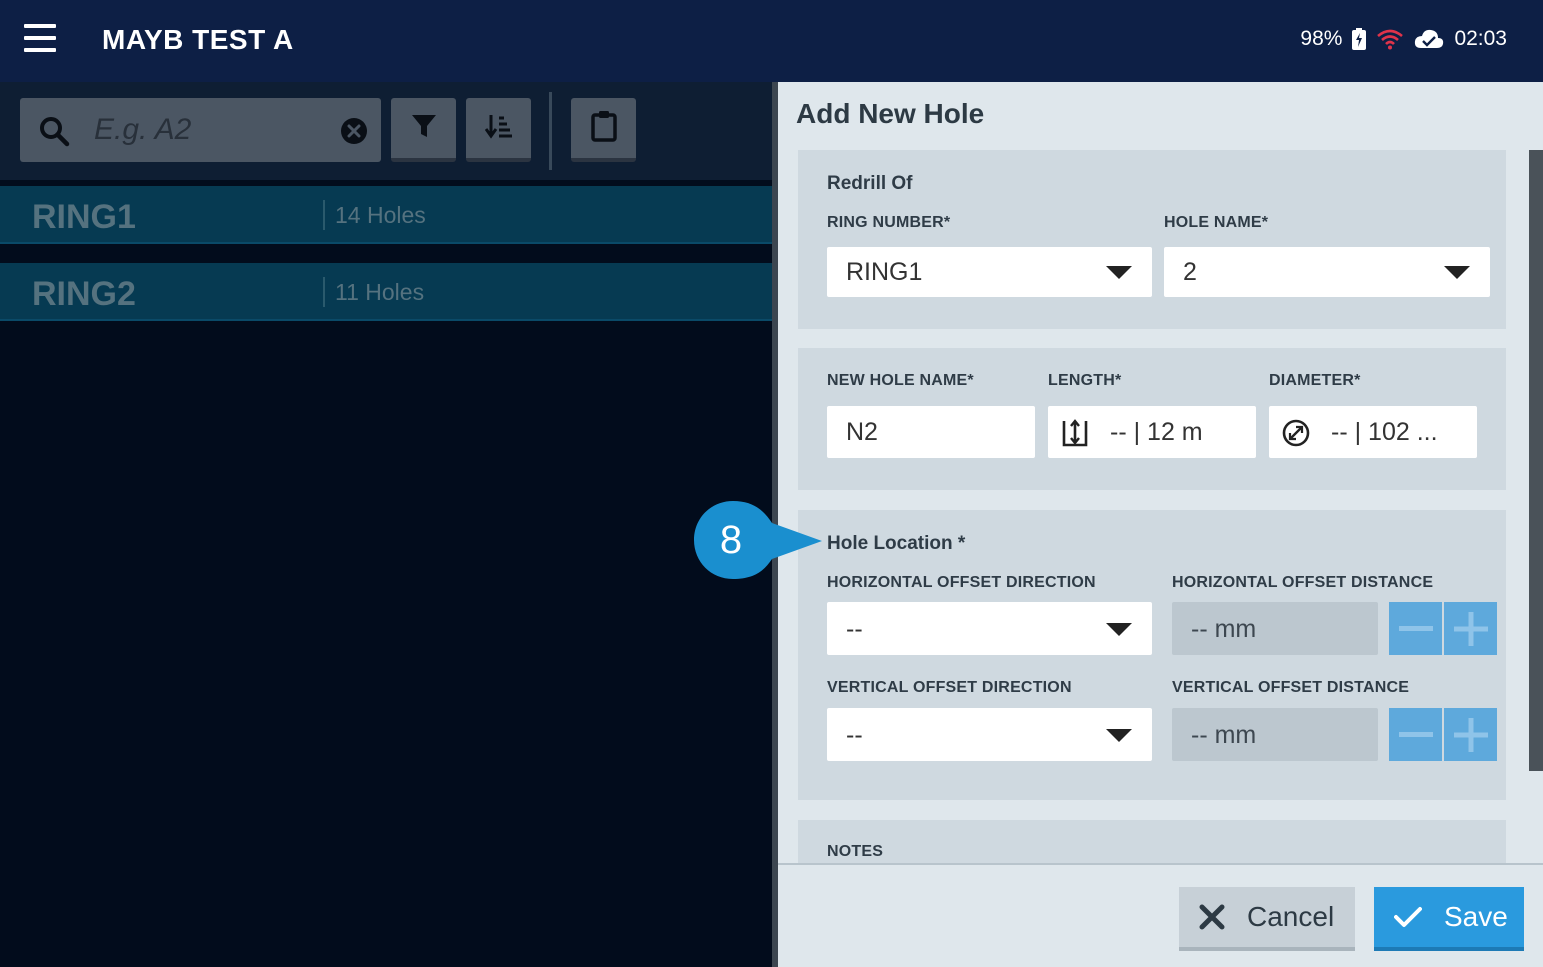 This screenshot has width=1543, height=967. I want to click on search-box, so click(200, 130).